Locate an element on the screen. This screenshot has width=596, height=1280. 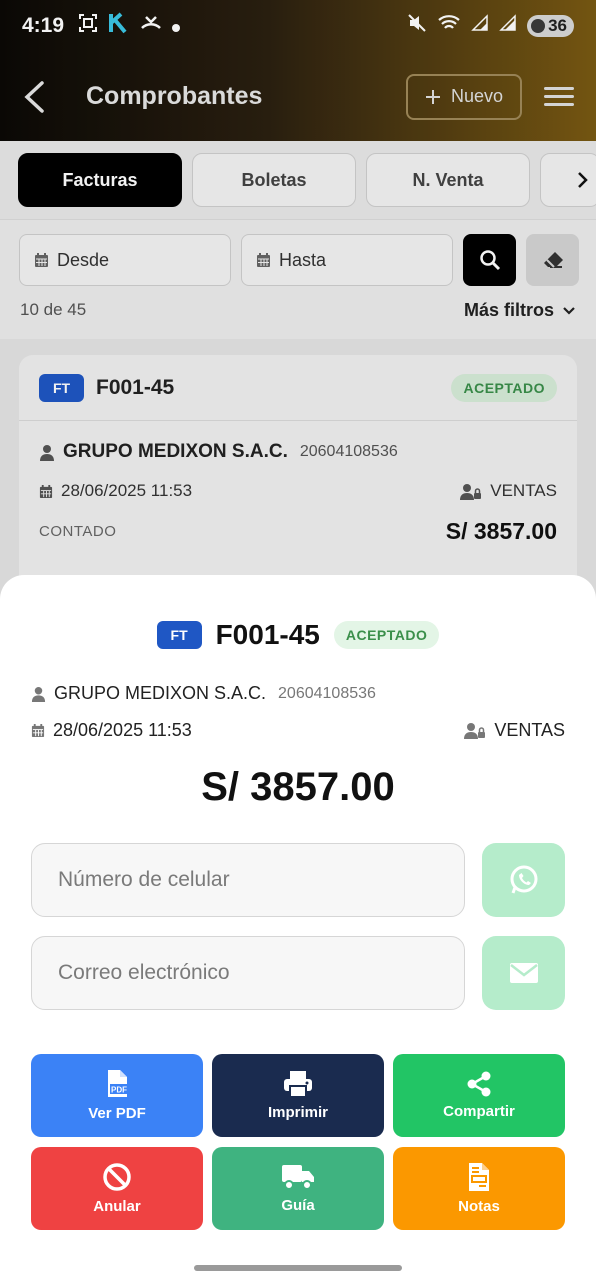
client-ruc: 20604108536 is located at coordinates (327, 693).